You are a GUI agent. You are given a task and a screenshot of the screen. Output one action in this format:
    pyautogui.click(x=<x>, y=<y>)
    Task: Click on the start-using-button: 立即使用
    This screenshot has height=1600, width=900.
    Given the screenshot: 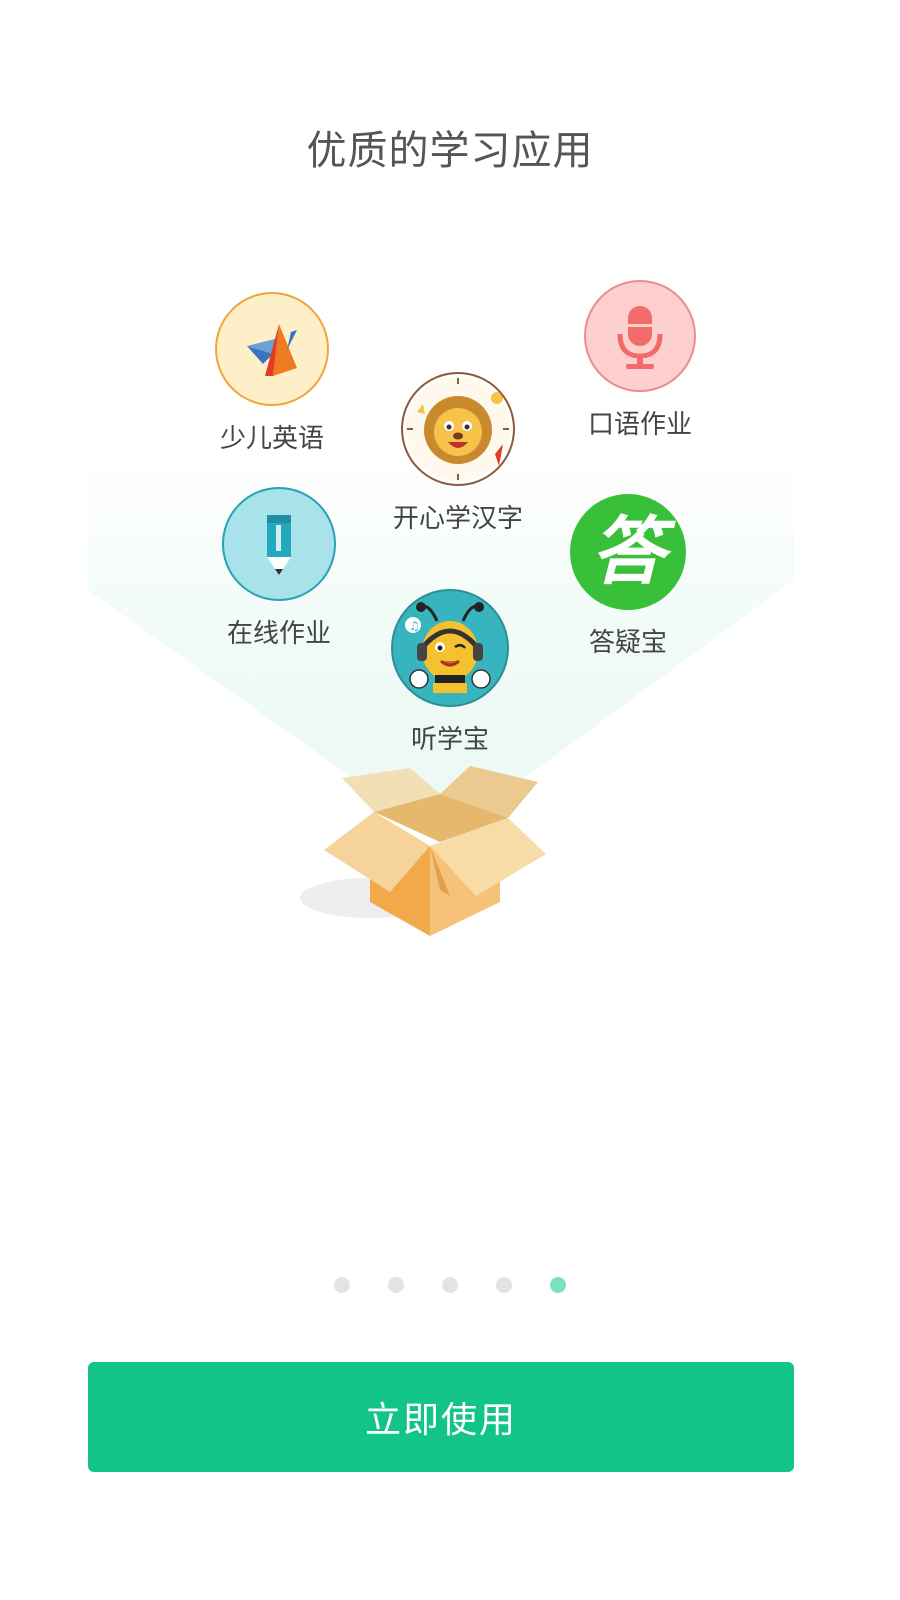 What is the action you would take?
    pyautogui.click(x=441, y=1417)
    